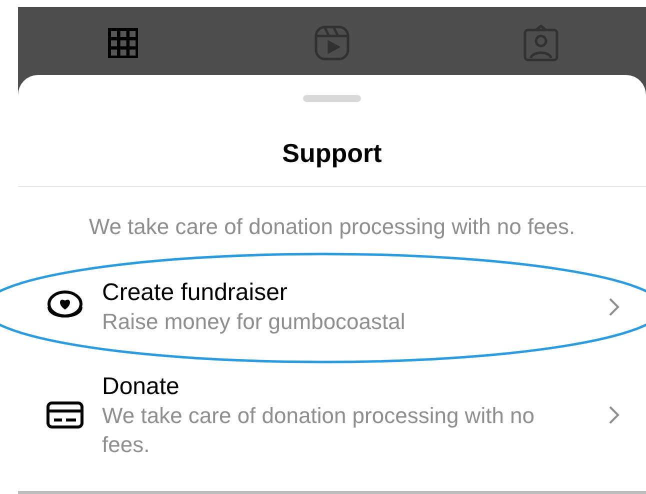 The height and width of the screenshot is (494, 646). I want to click on reels-icon, so click(332, 43).